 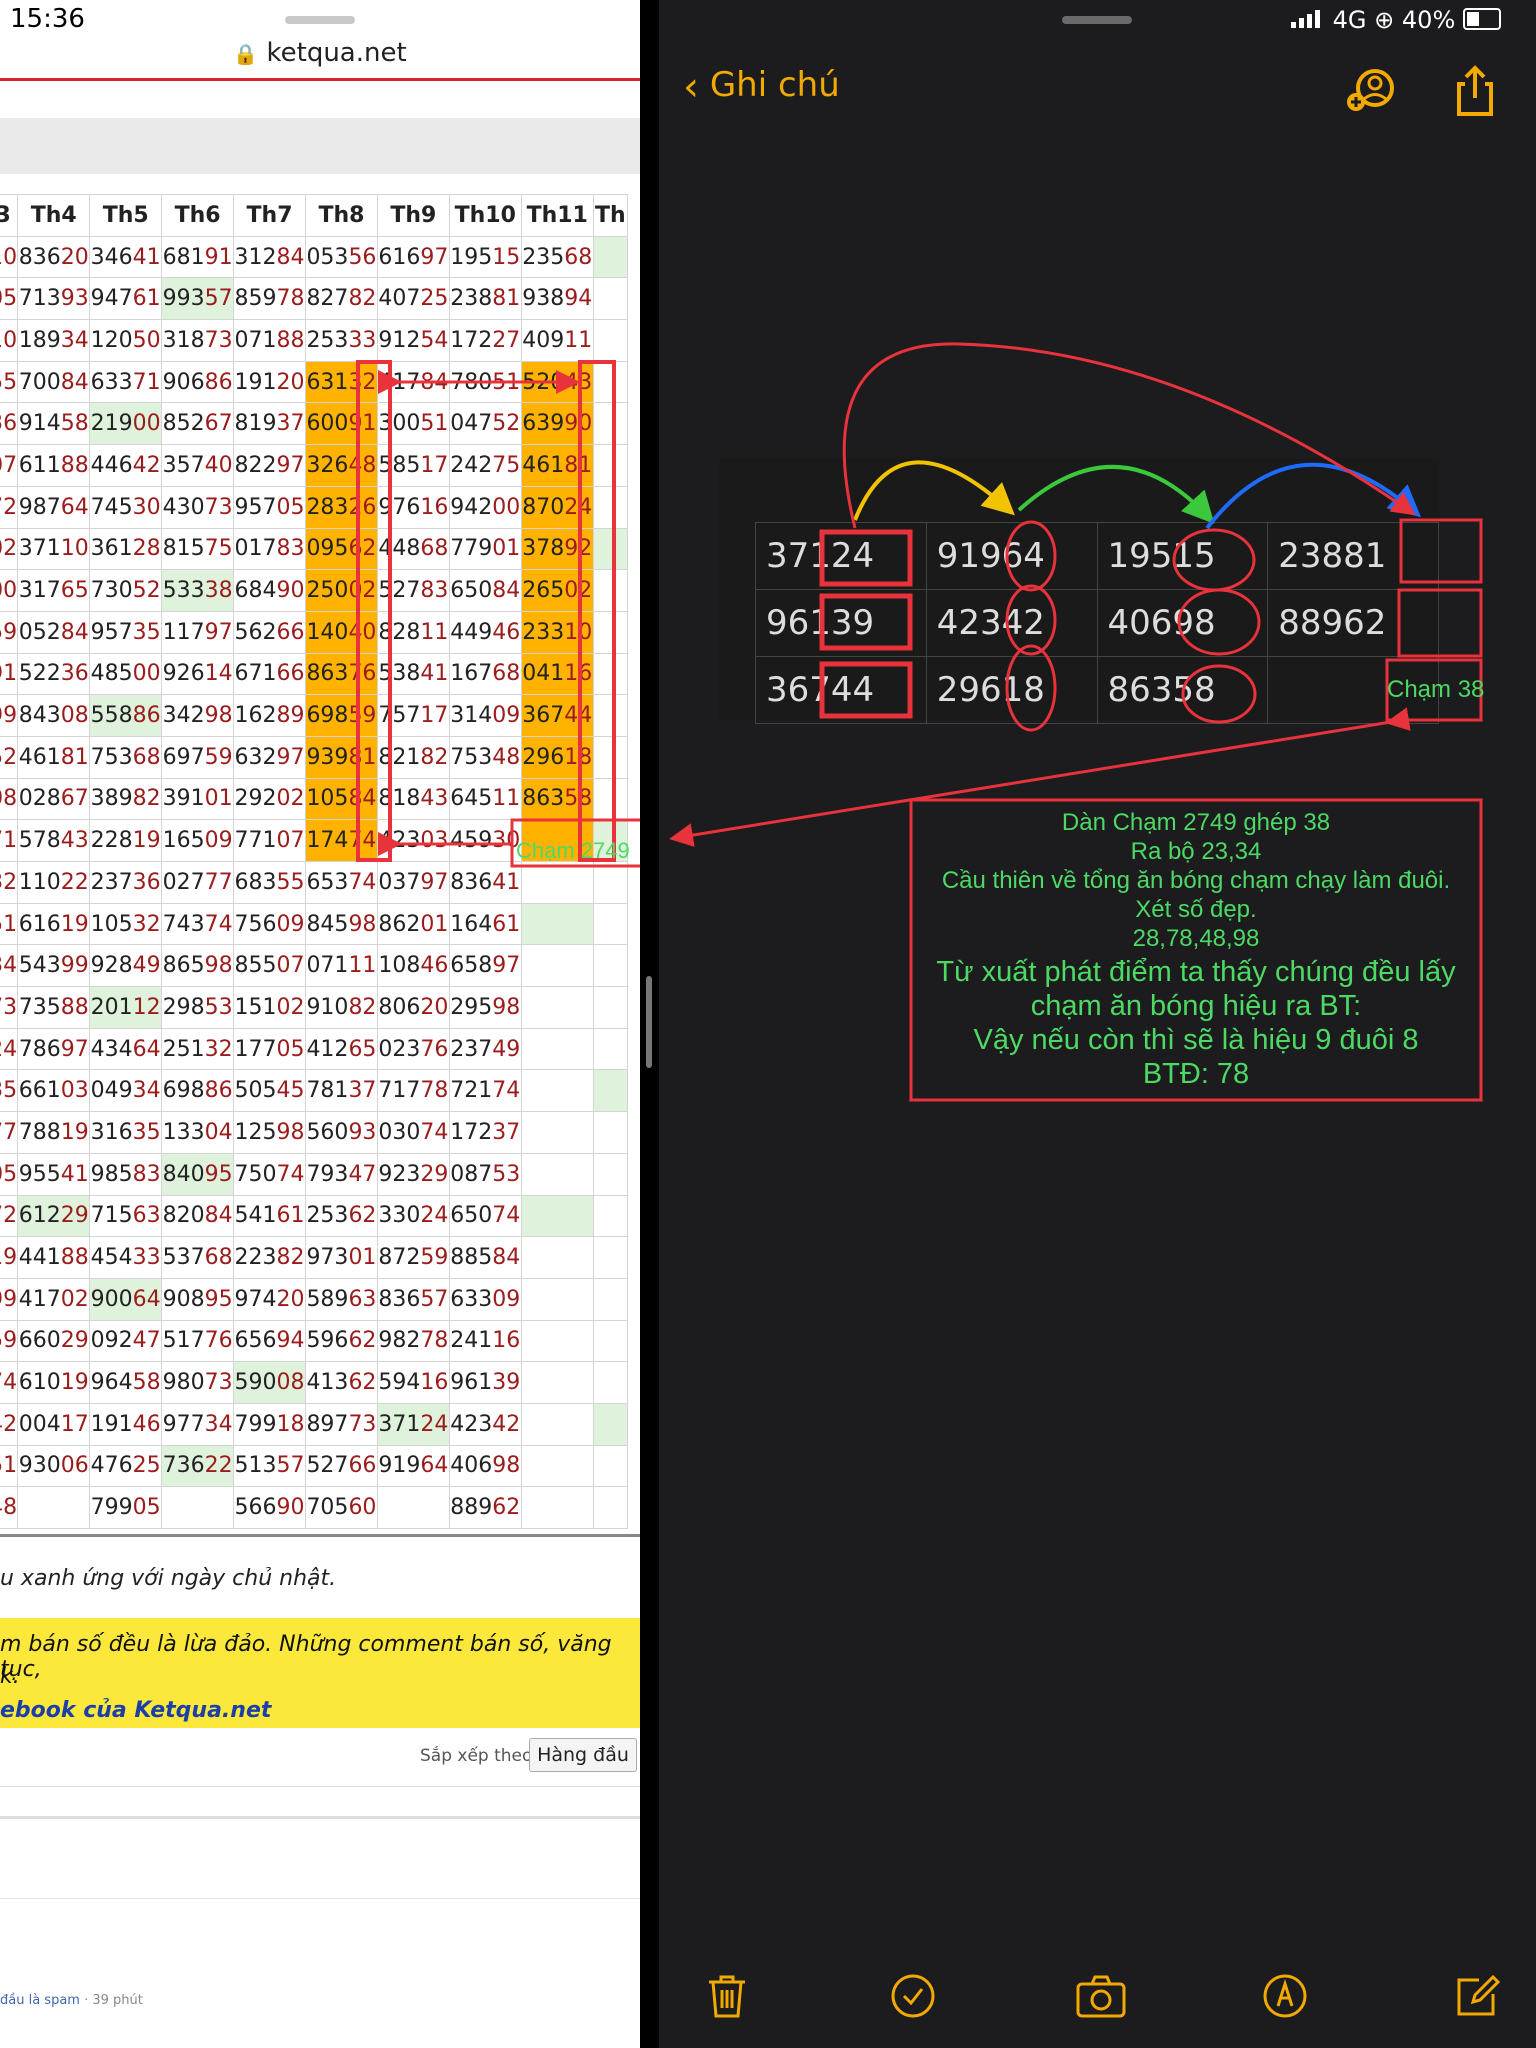 I want to click on box-line-1: Dàn Chạm 2749 ghép 38, so click(x=1196, y=822).